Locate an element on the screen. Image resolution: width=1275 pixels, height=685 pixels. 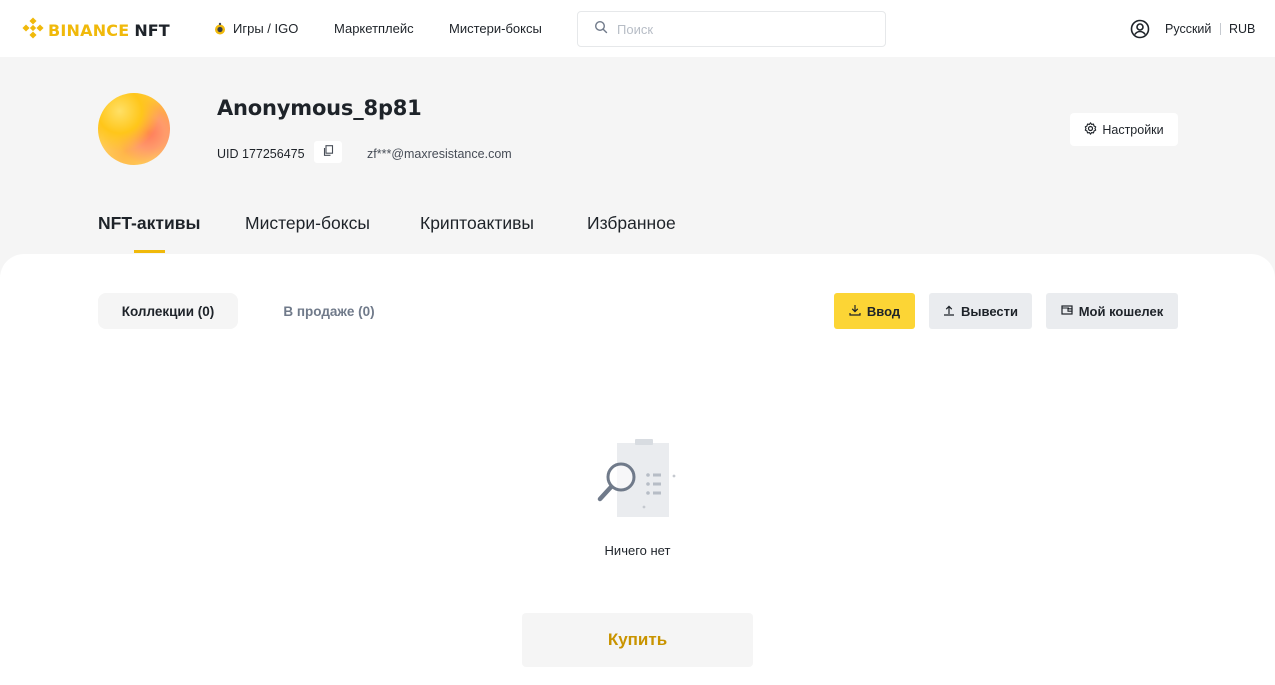
game-icon is located at coordinates (220, 29).